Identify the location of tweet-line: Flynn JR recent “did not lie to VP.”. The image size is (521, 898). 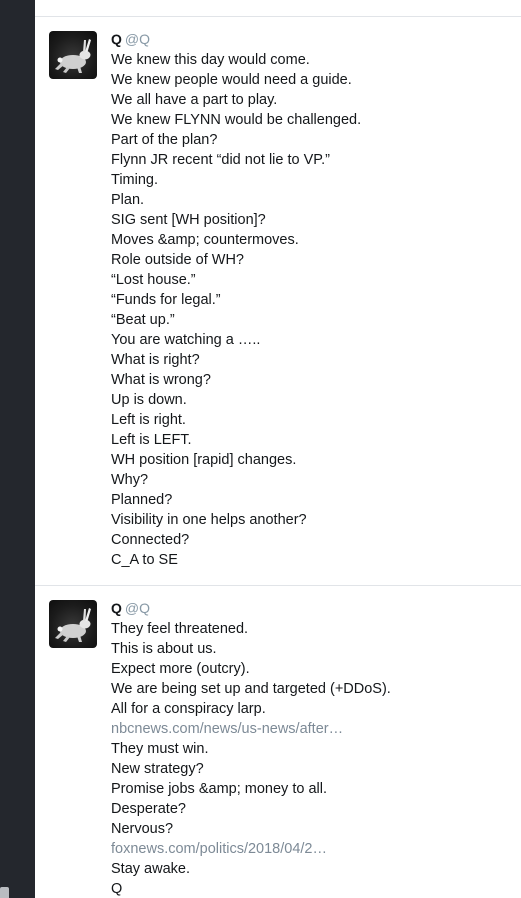
(220, 160).